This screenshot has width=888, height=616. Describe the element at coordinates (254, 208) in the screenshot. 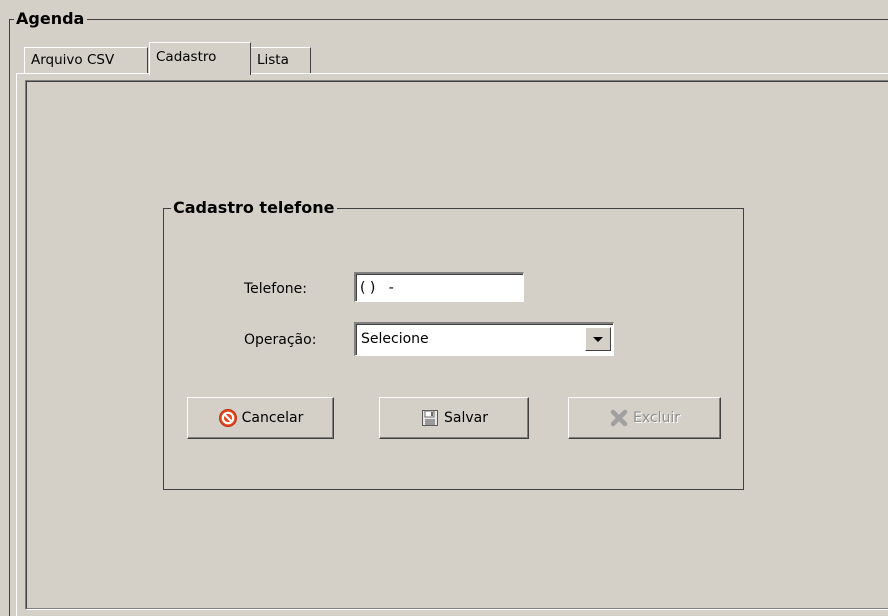

I see `cadastro-telefone-title: Cadastro telefone` at that location.